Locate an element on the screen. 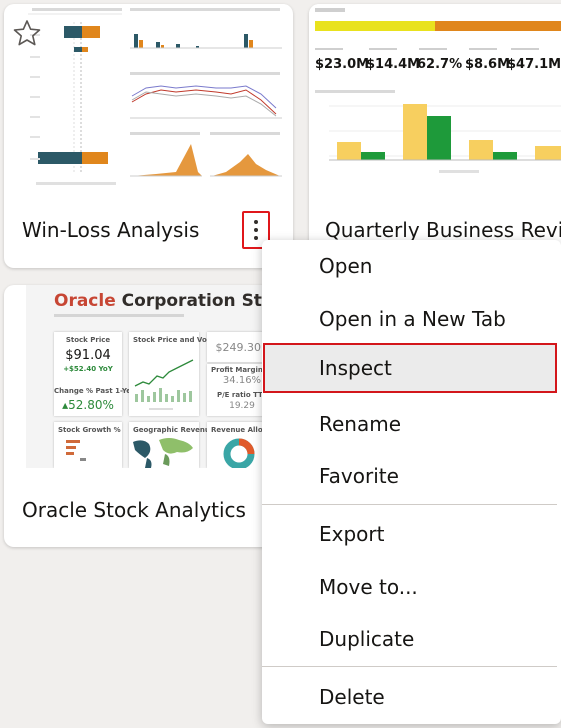 This screenshot has width=561, height=728. kpi-value: $47.1M is located at coordinates (534, 64).